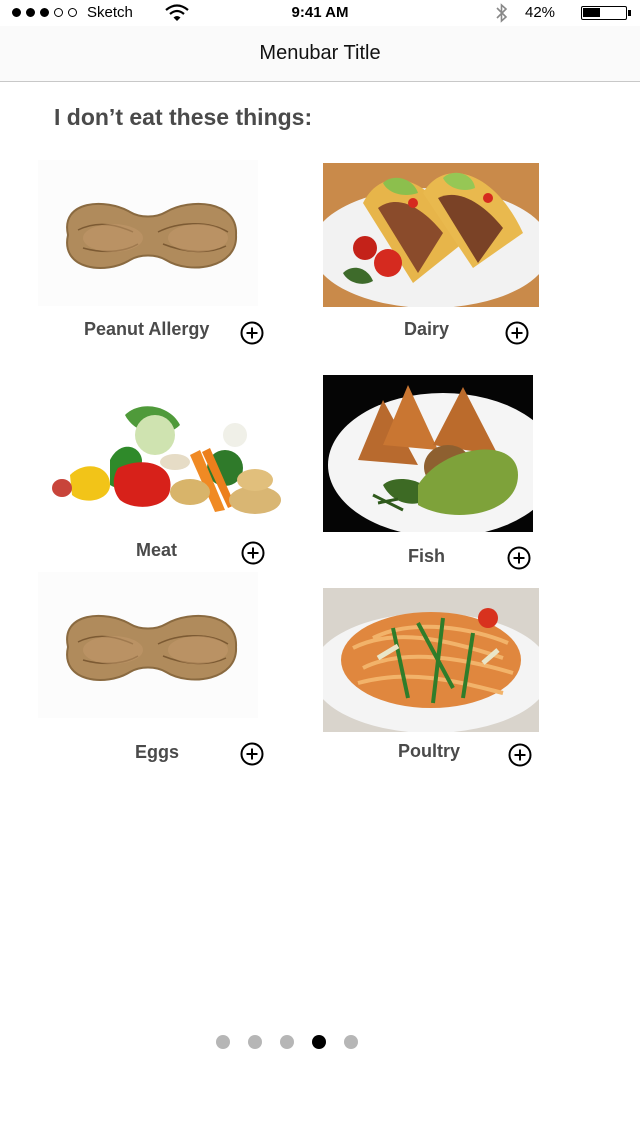  I want to click on nav-title: Menubar Title, so click(320, 53).